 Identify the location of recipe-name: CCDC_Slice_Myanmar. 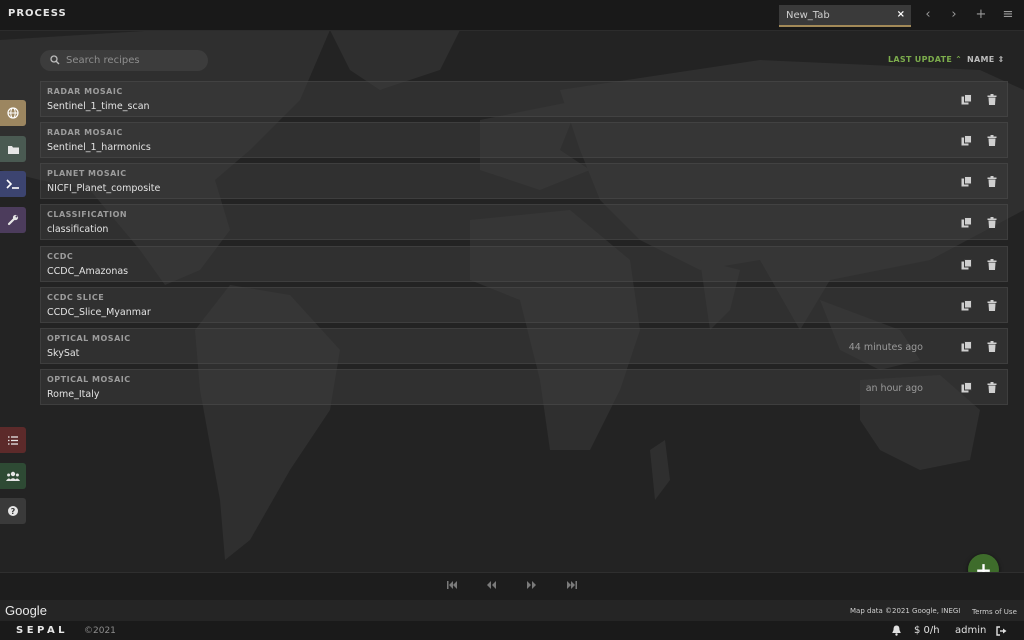
(99, 312).